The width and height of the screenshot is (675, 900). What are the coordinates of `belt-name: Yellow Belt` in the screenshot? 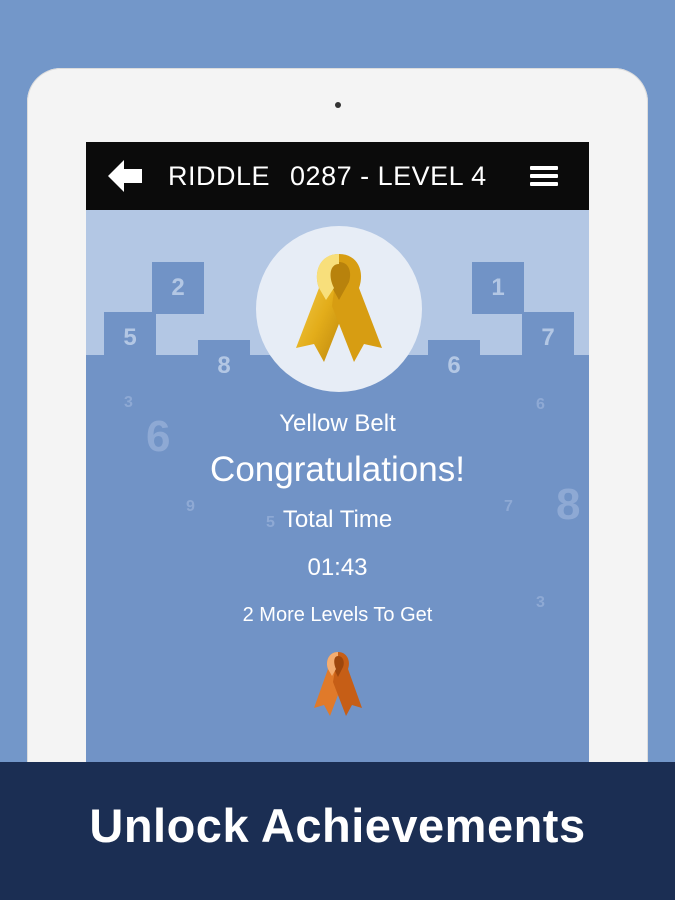 It's located at (337, 423).